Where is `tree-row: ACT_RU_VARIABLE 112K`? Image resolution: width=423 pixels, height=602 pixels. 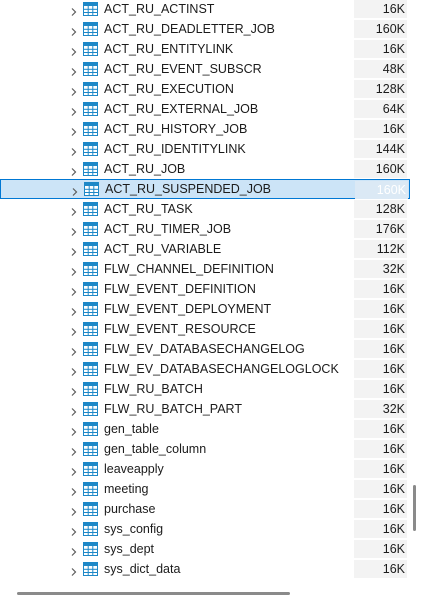 tree-row: ACT_RU_VARIABLE 112K is located at coordinates (205, 249).